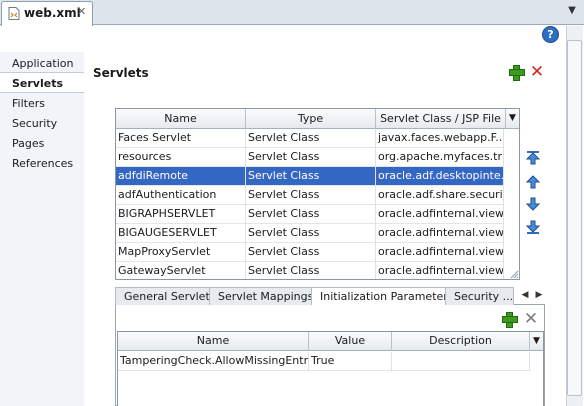 Image resolution: width=584 pixels, height=406 pixels. Describe the element at coordinates (533, 158) in the screenshot. I see `move-to-top-icon` at that location.